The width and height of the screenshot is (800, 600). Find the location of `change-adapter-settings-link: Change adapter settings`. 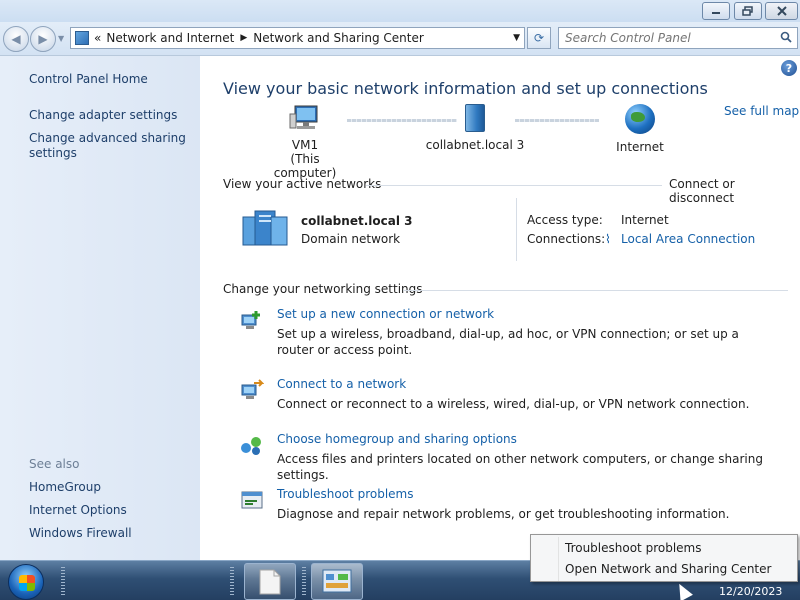

change-adapter-settings-link: Change adapter settings is located at coordinates (111, 115).